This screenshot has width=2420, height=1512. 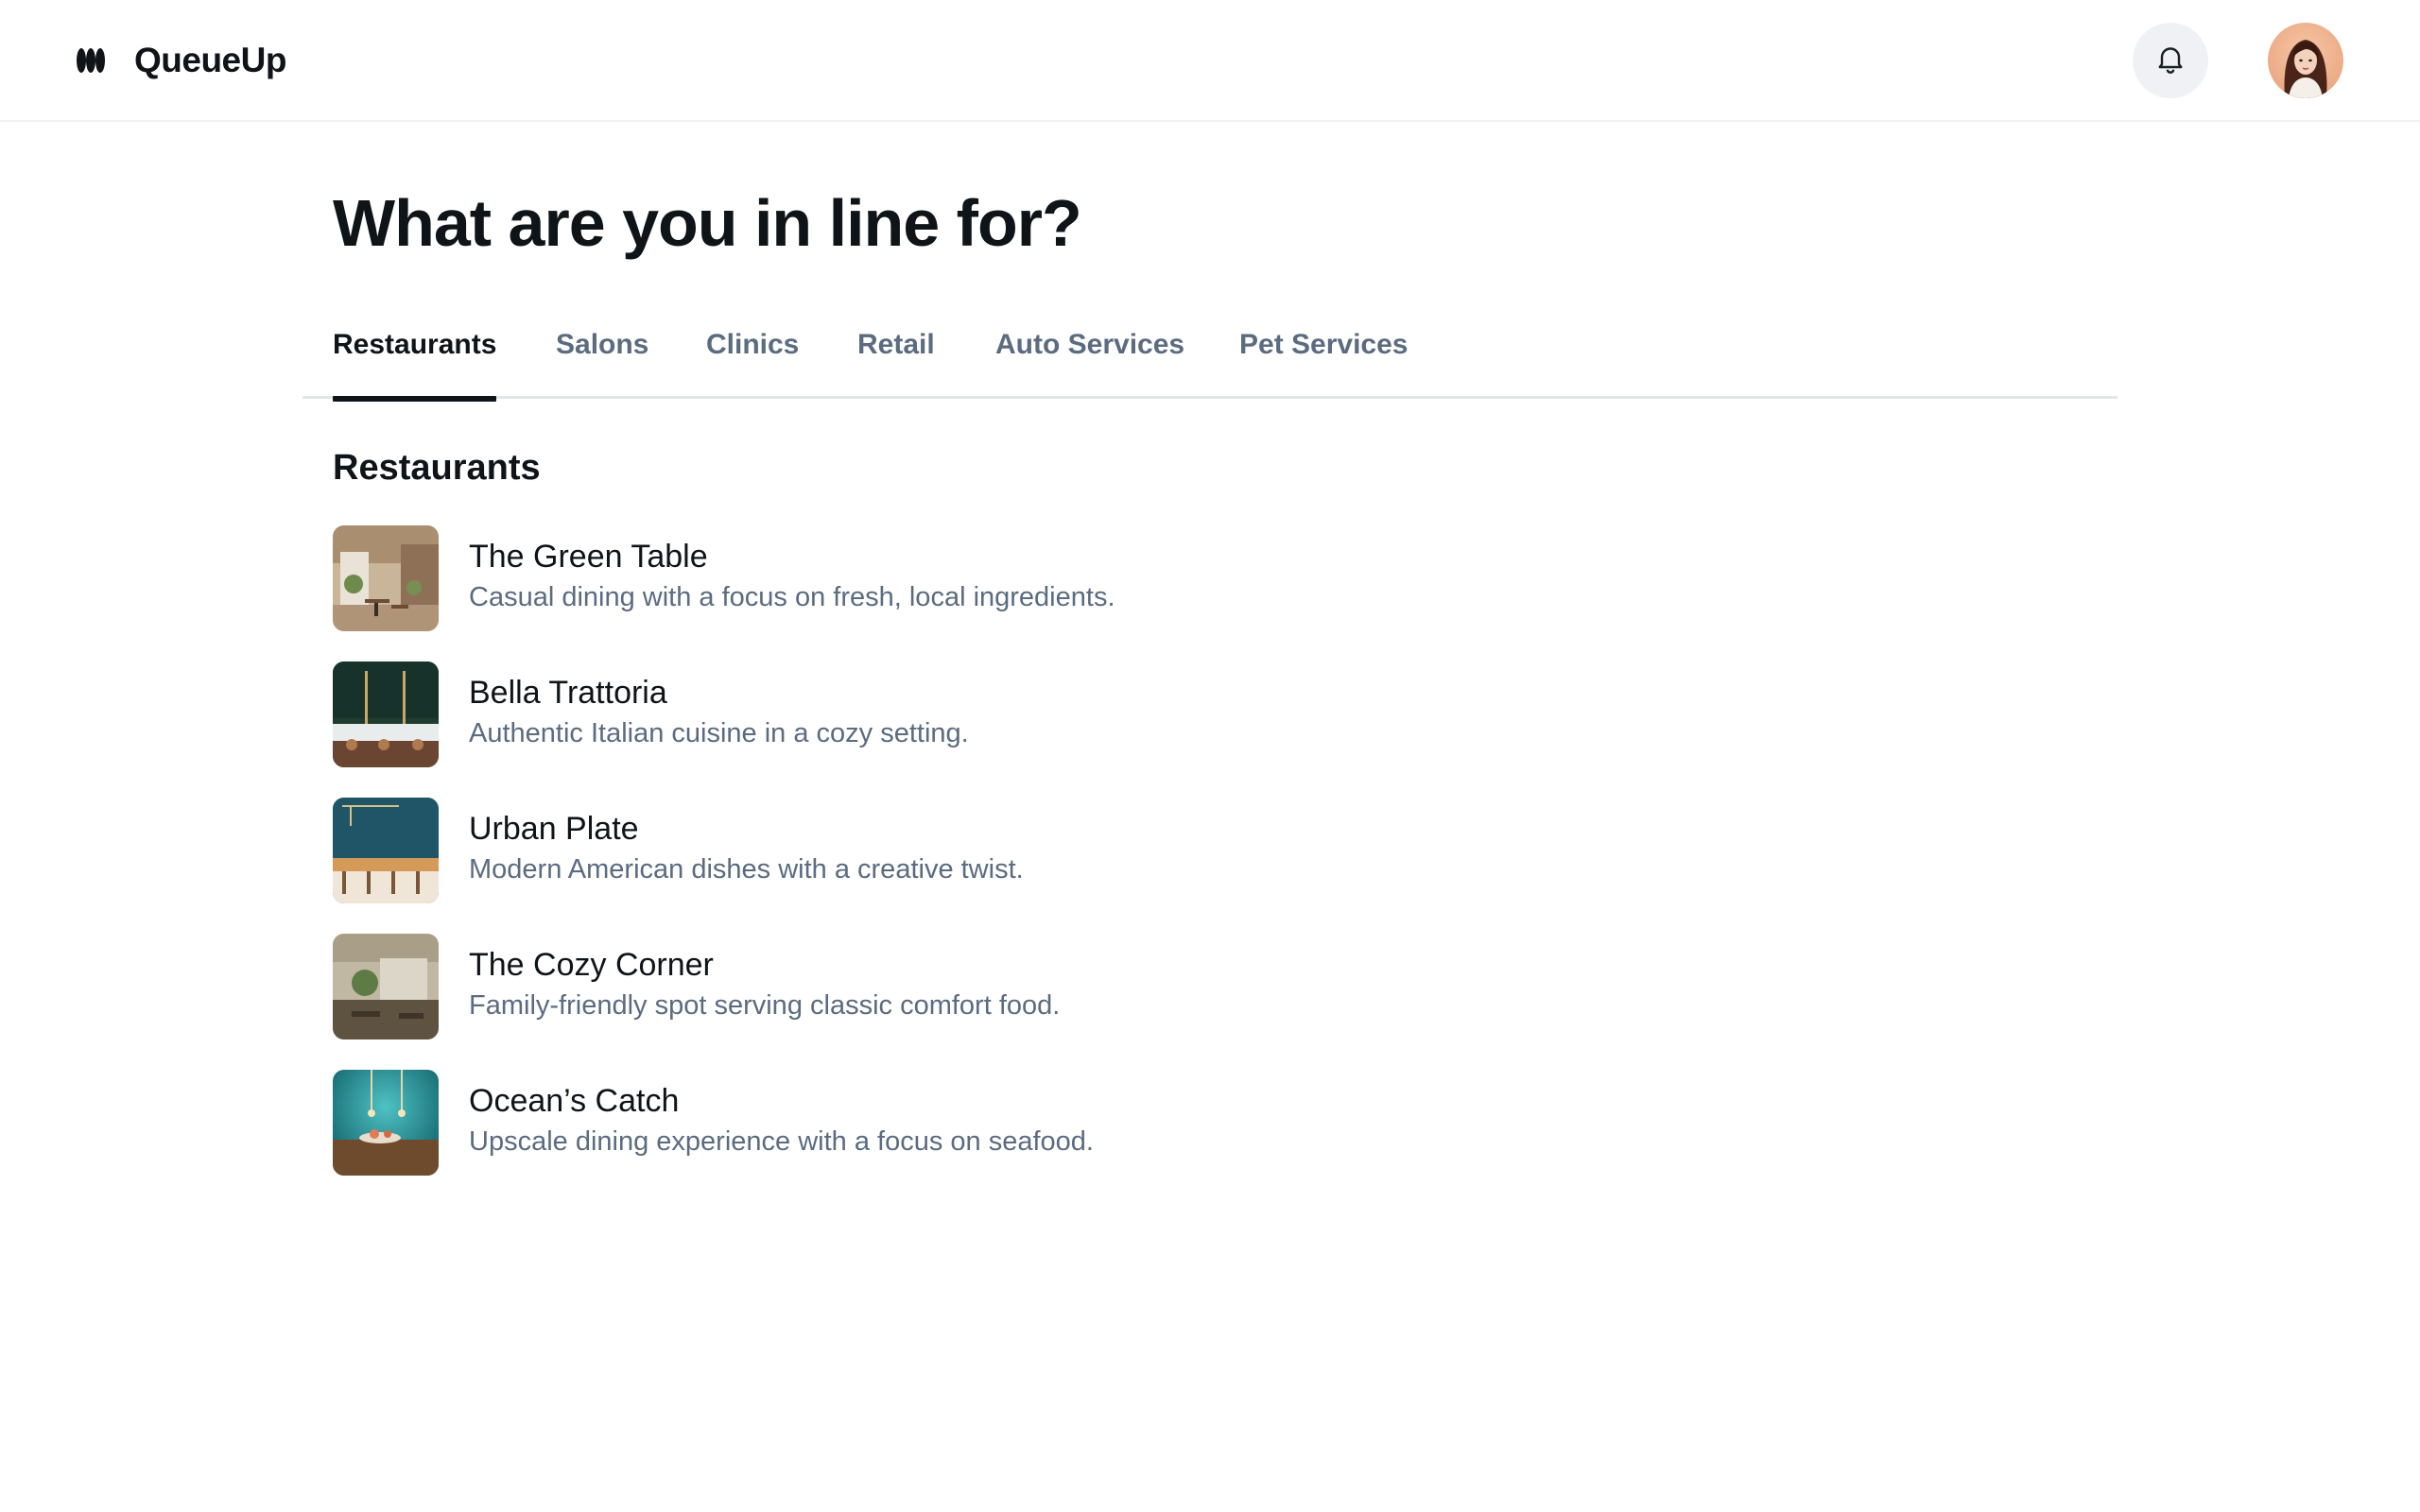 I want to click on tab-pet-services: Pet Services, so click(x=1324, y=364).